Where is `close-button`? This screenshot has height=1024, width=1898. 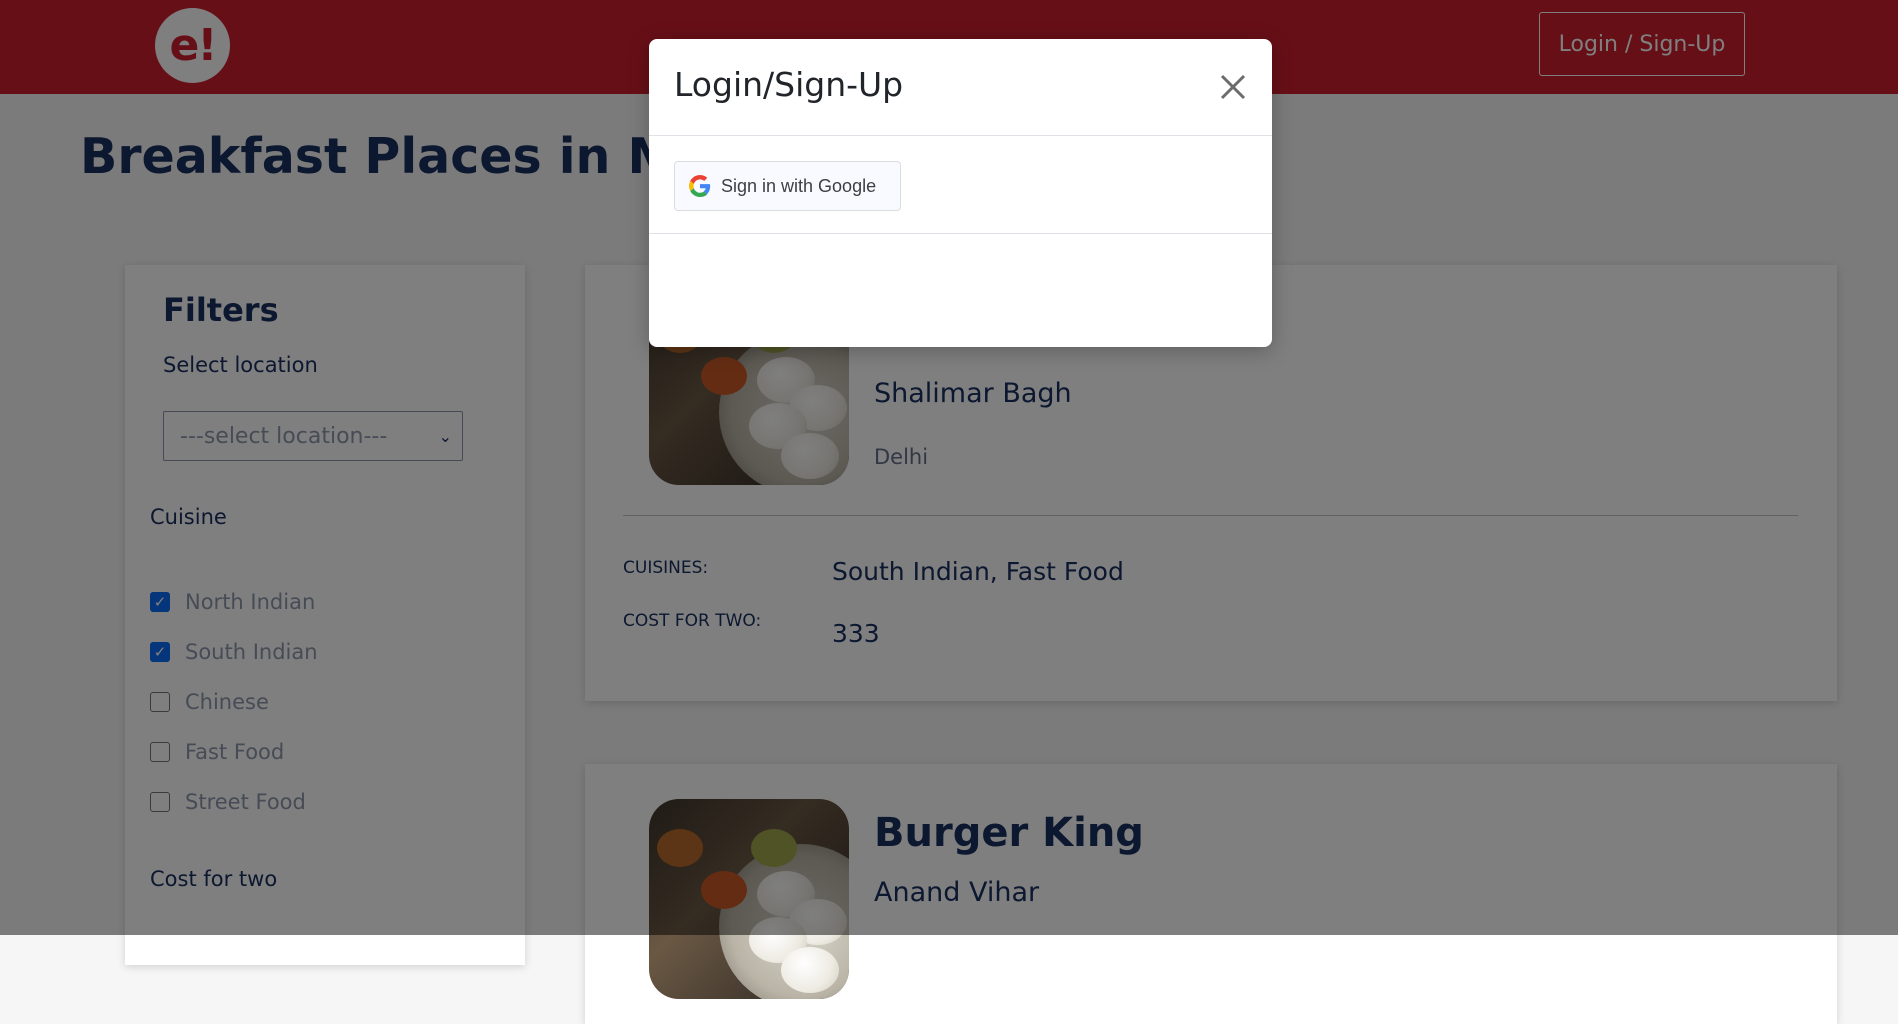 close-button is located at coordinates (1233, 87).